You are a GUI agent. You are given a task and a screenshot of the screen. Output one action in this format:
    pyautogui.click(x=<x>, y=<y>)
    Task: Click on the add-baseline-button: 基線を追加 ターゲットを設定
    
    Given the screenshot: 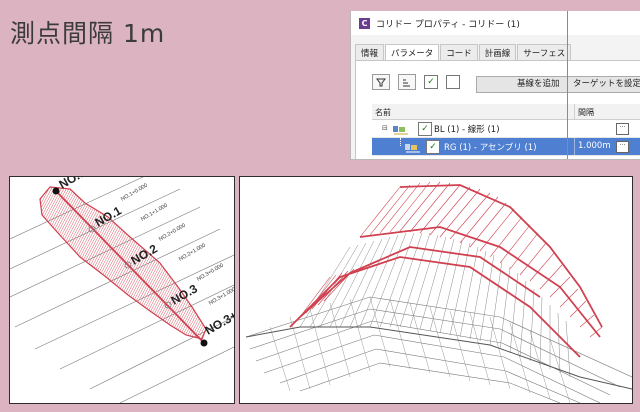 What is the action you would take?
    pyautogui.click(x=558, y=84)
    